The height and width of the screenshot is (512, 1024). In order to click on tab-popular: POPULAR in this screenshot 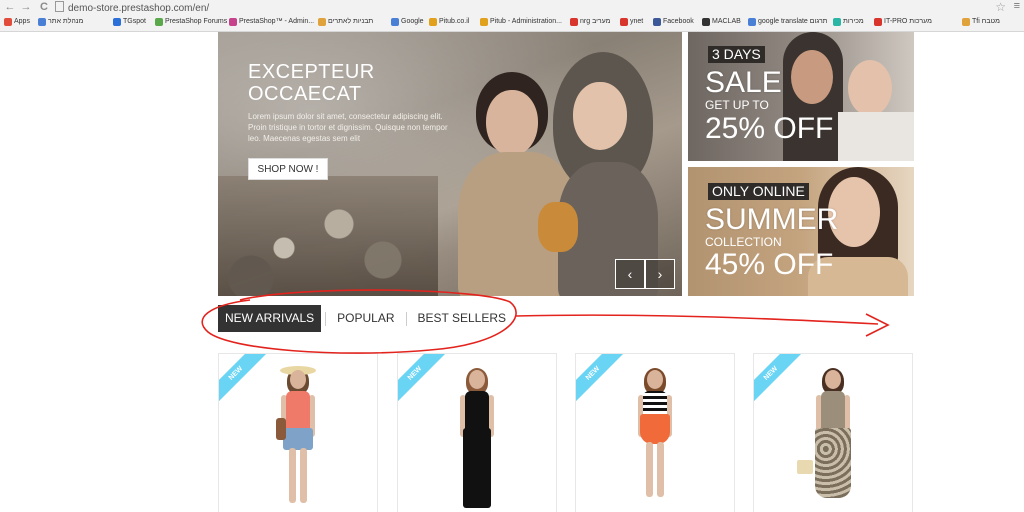, I will do `click(365, 318)`.